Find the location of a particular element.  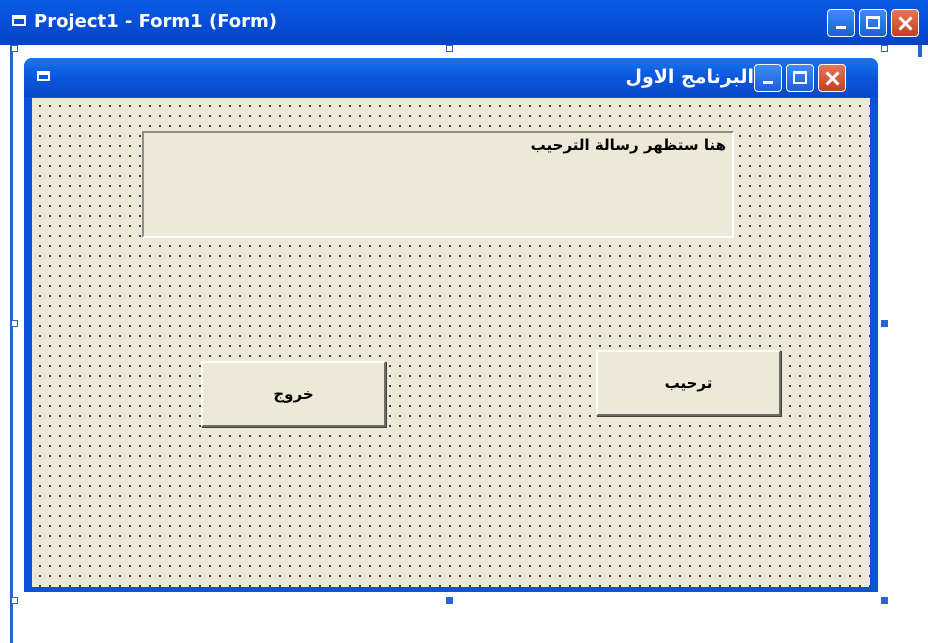

resize-handle-bottom-left is located at coordinates (14, 600).